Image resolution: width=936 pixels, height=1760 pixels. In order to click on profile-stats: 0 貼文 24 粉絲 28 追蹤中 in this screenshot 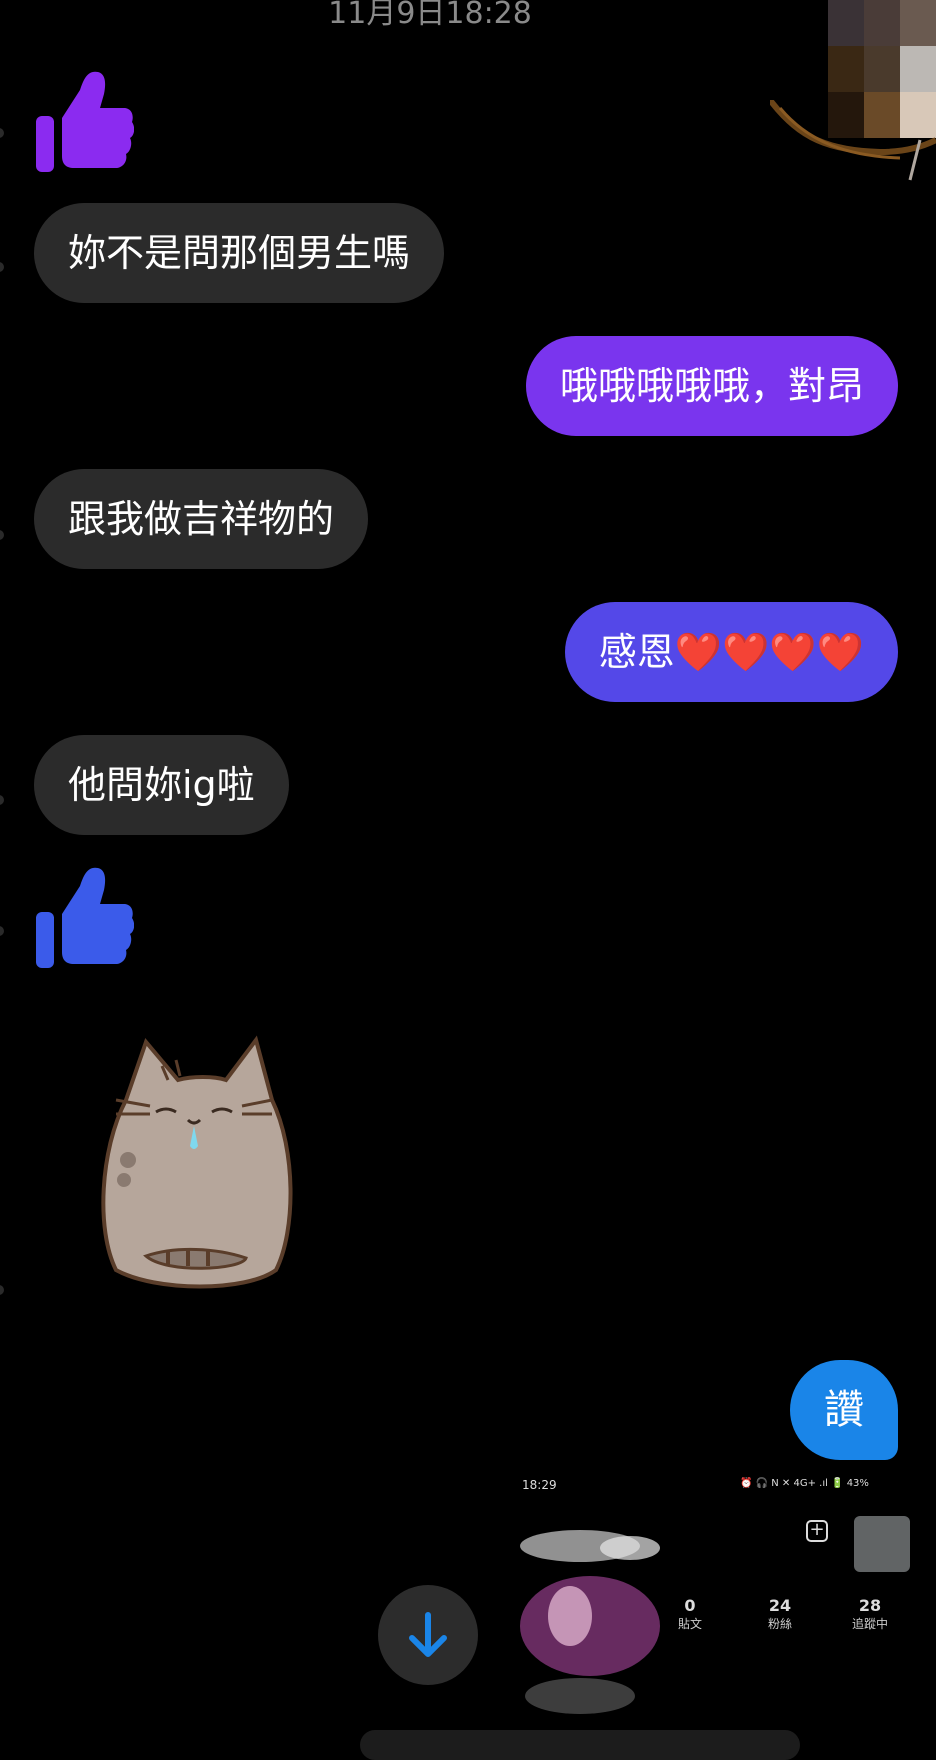, I will do `click(780, 1614)`.